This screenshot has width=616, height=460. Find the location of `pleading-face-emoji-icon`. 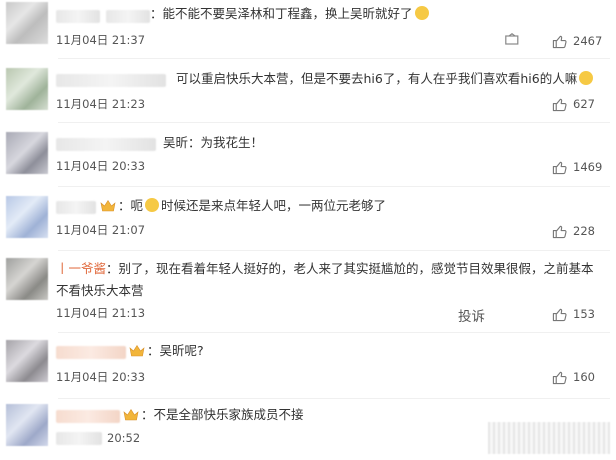

pleading-face-emoji-icon is located at coordinates (586, 78).